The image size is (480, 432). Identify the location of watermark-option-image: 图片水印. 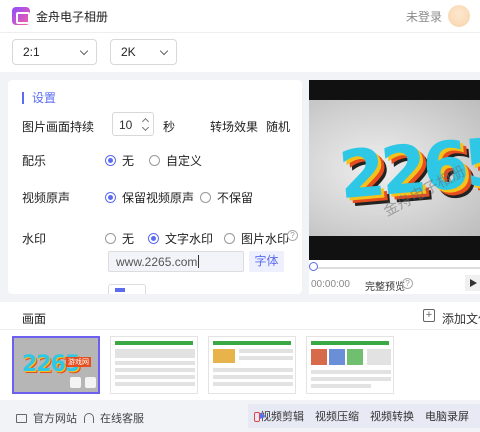
(256, 238).